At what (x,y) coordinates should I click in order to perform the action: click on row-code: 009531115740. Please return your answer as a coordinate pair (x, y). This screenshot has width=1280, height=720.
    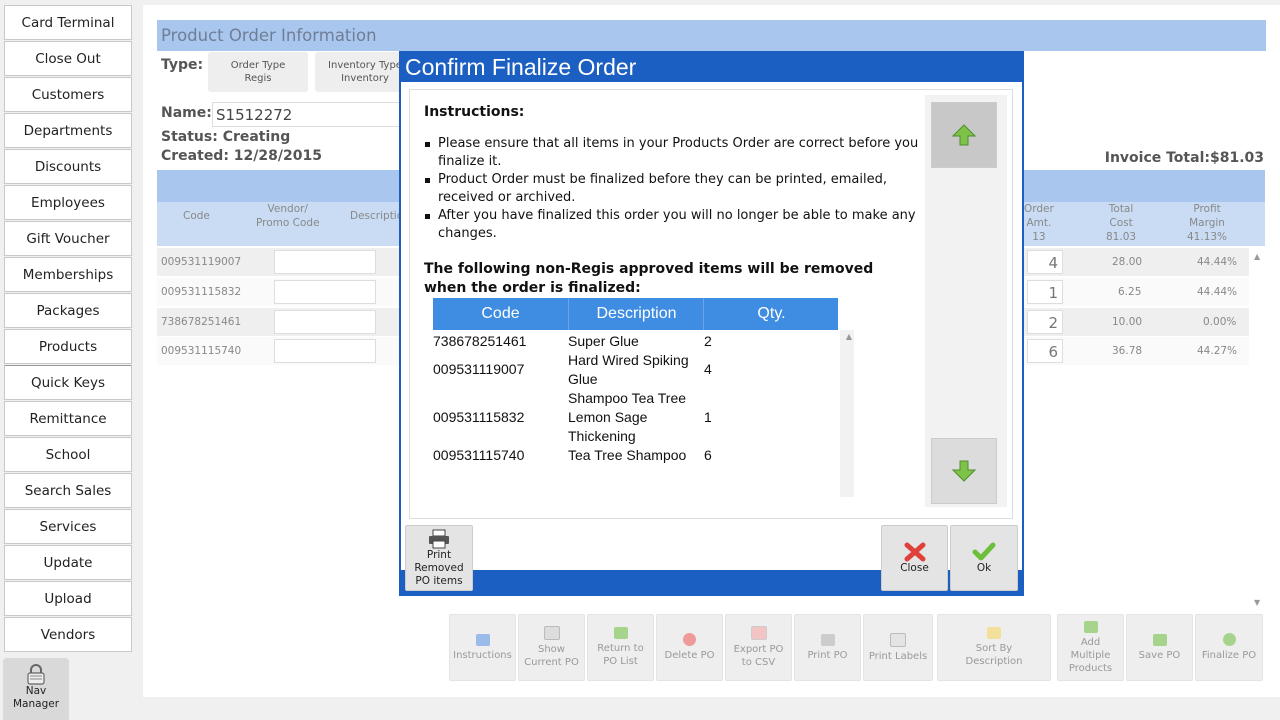
    Looking at the image, I should click on (201, 351).